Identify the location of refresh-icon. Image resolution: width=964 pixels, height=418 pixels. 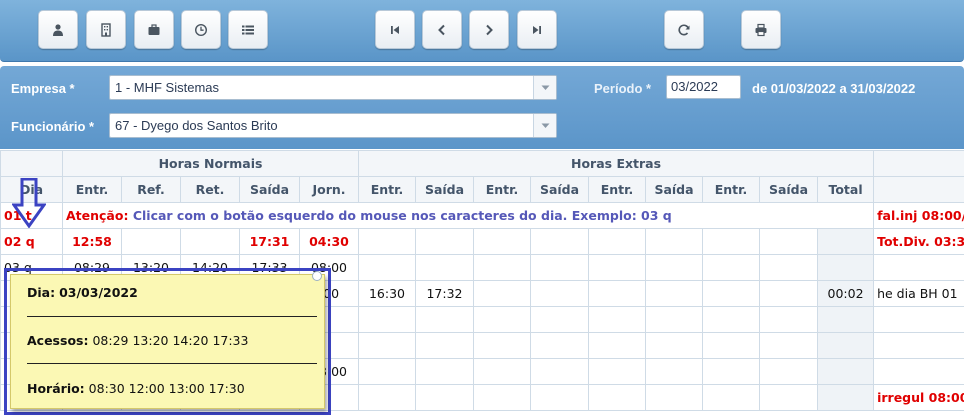
(684, 29).